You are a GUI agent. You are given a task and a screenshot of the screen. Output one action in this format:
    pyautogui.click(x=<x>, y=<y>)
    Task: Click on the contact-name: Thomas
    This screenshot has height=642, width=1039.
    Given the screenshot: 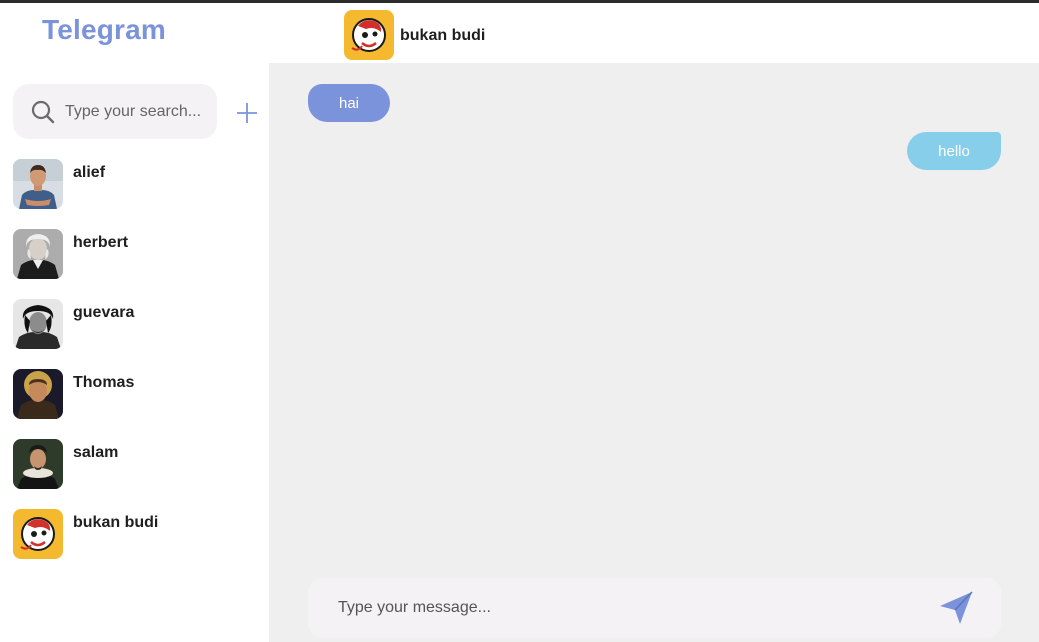 What is the action you would take?
    pyautogui.click(x=104, y=382)
    